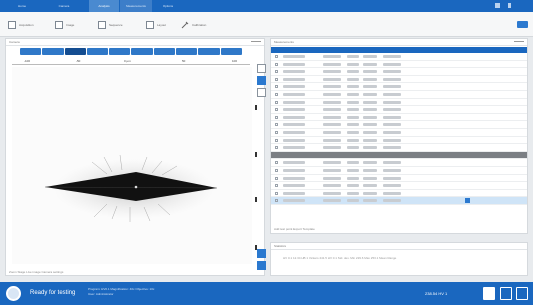  I want to click on autofocus-icon, so click(261, 265).